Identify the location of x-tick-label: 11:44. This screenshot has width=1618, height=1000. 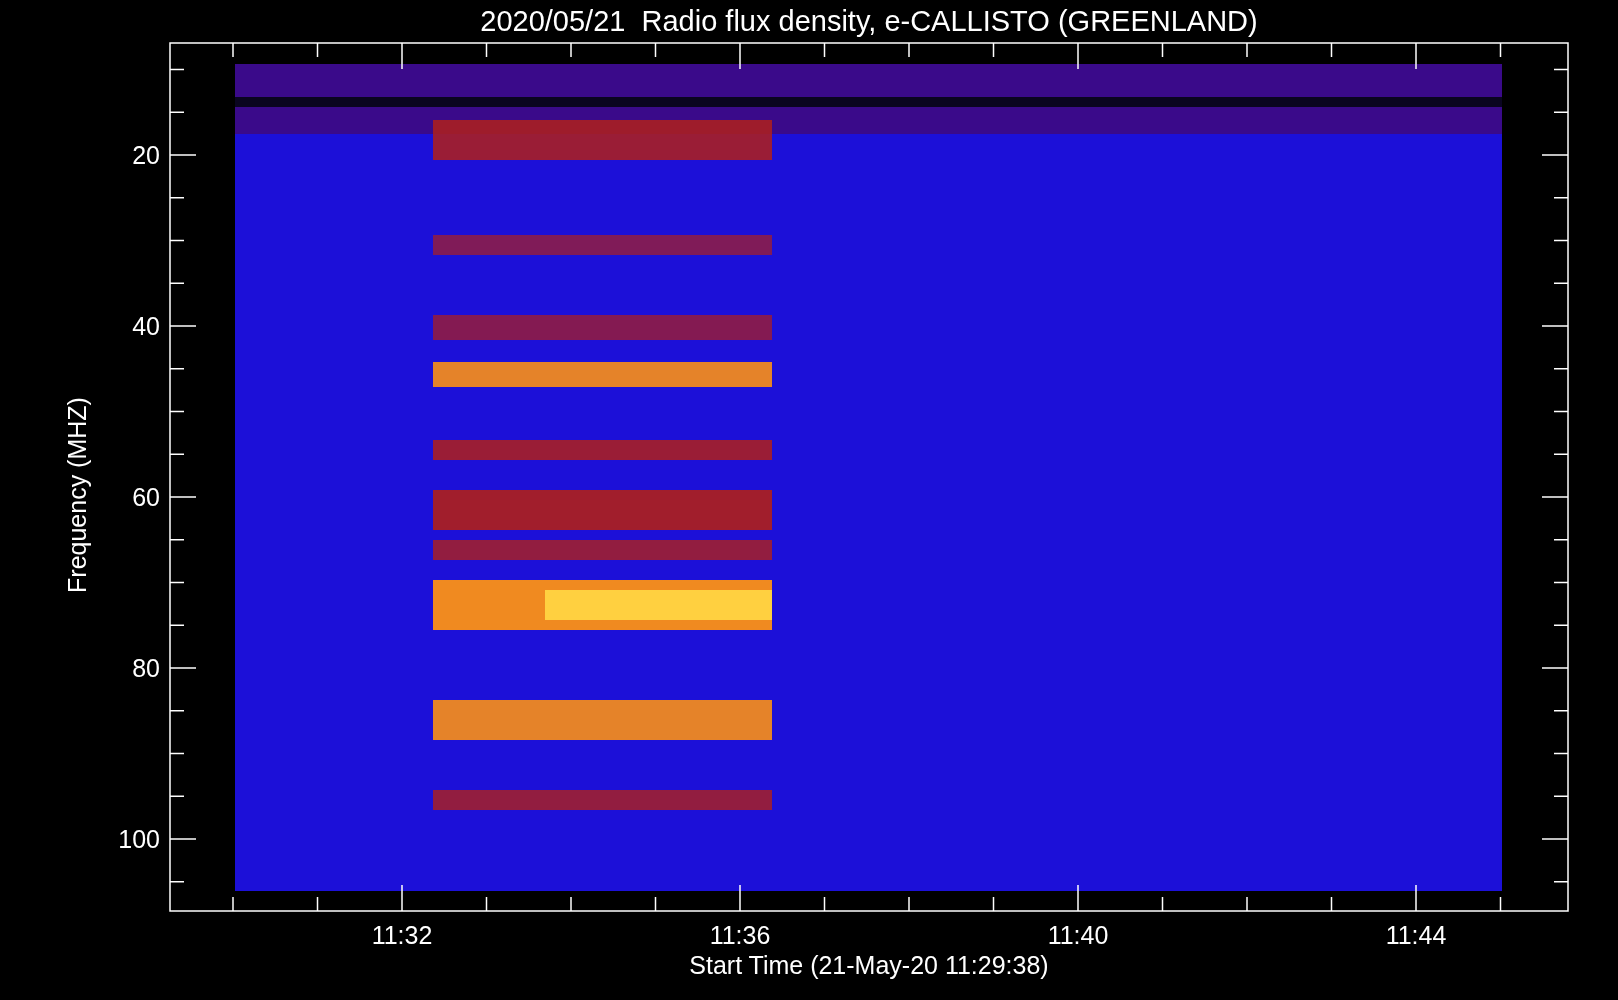
(1416, 935).